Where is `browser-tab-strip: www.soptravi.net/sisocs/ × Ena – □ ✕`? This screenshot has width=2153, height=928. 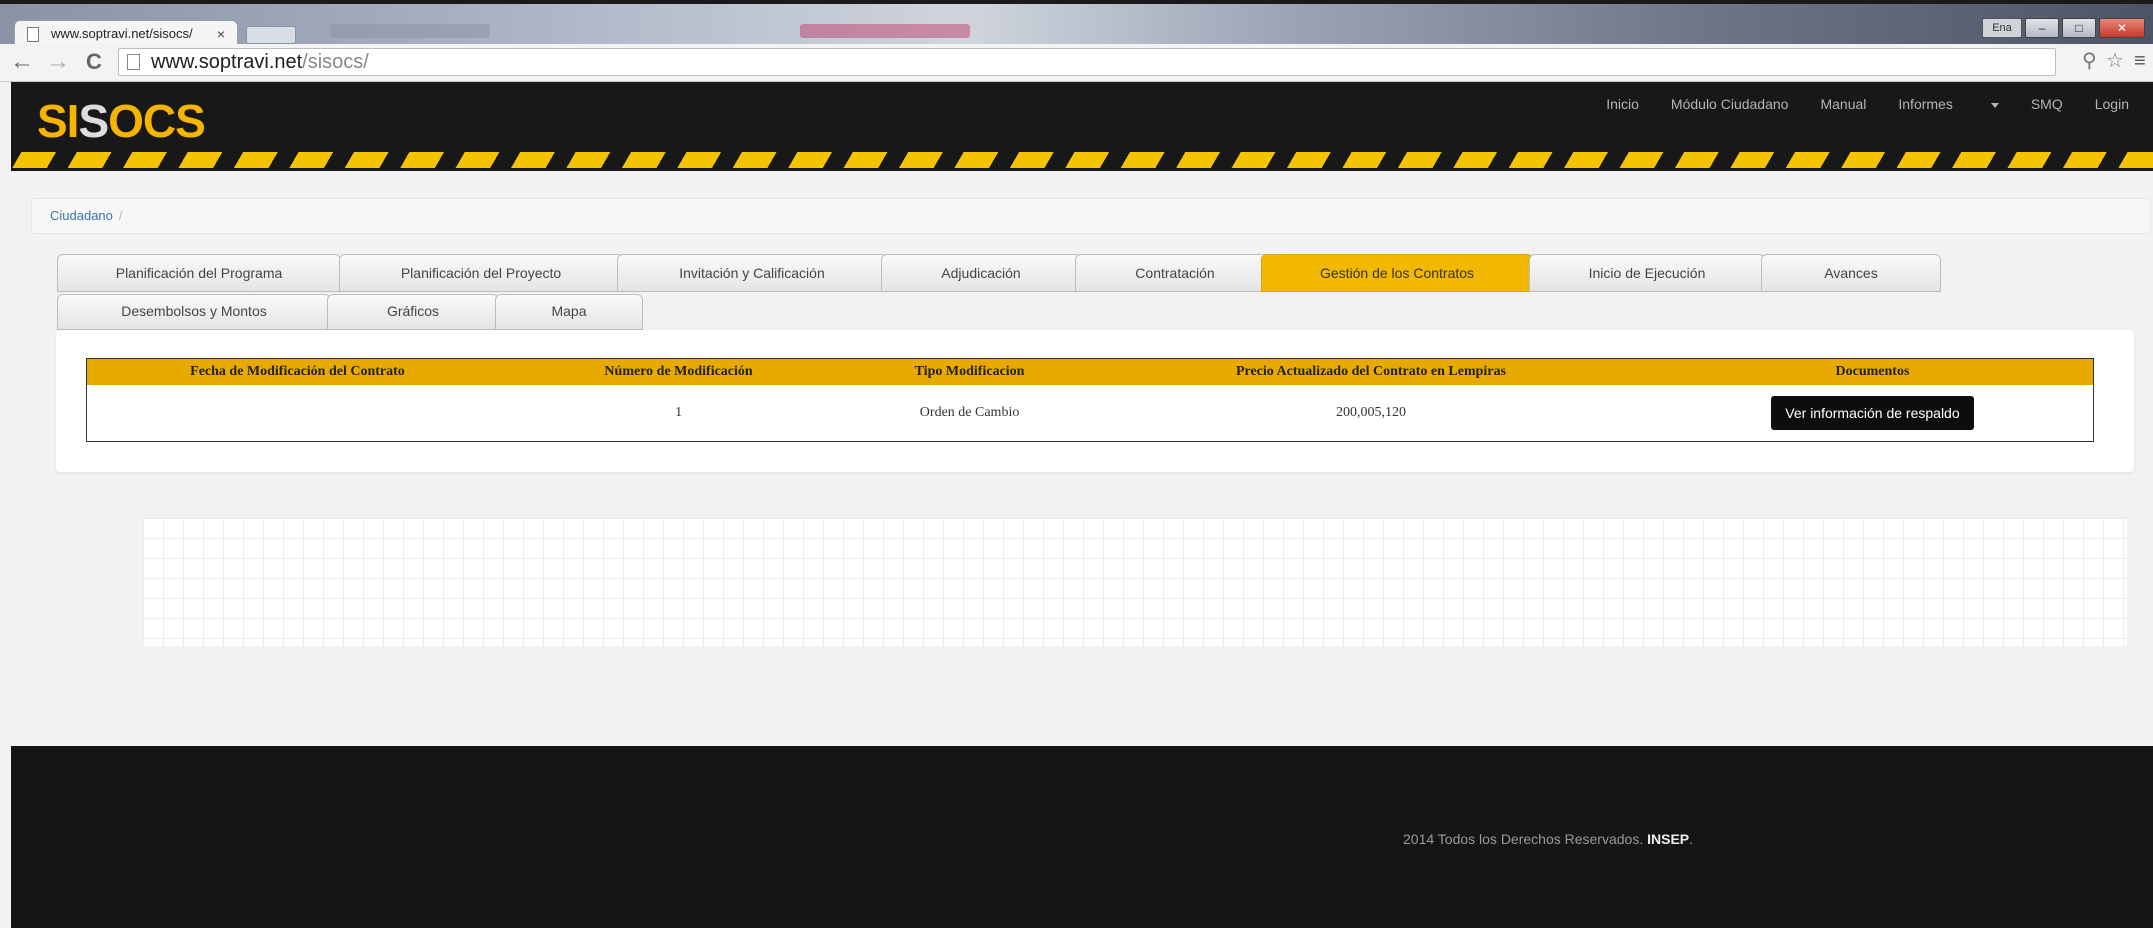 browser-tab-strip: www.soptravi.net/sisocs/ × Ena – □ ✕ is located at coordinates (1076, 26).